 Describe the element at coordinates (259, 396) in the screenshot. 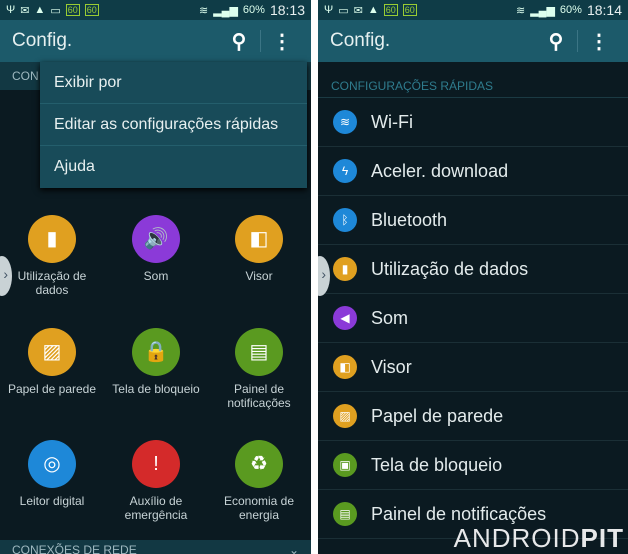

I see `grid-item-label: Painel de notificações` at that location.